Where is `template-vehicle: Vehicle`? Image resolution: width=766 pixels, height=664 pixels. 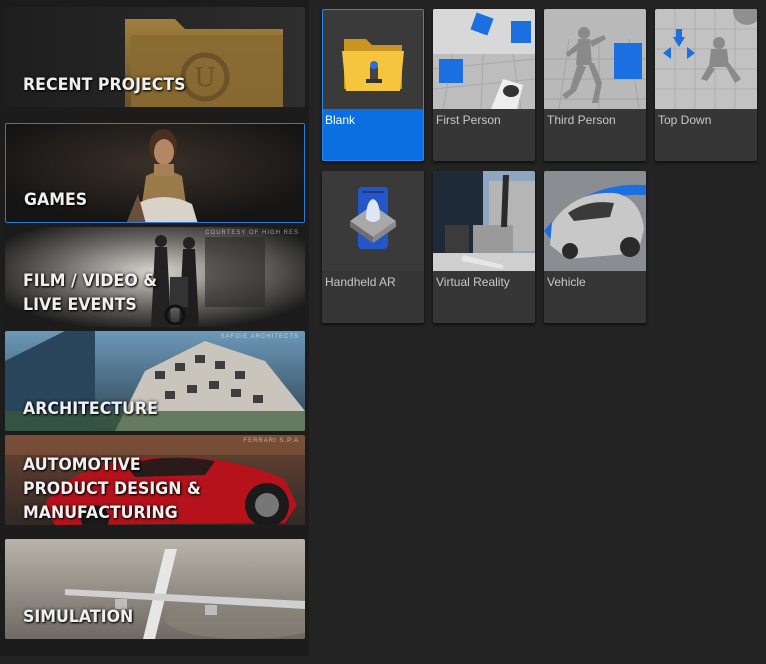 template-vehicle: Vehicle is located at coordinates (595, 247).